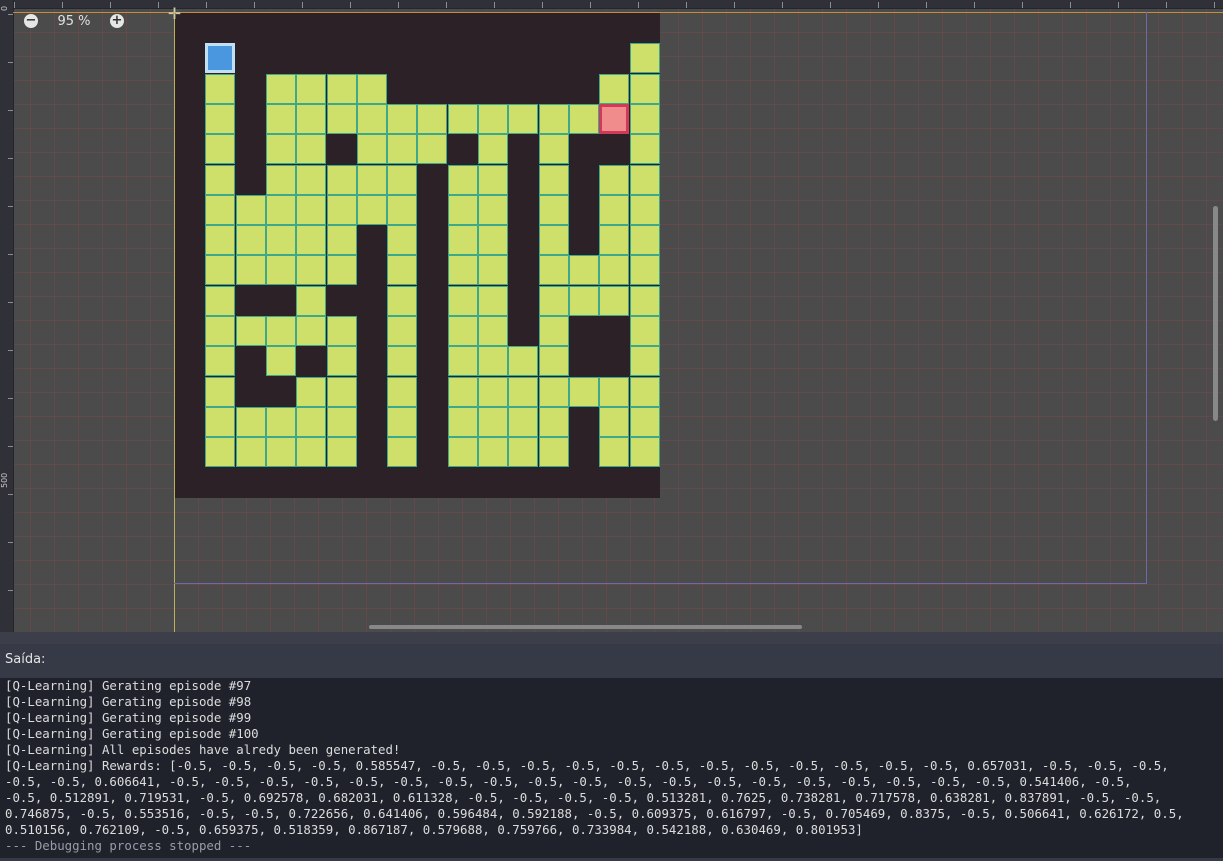  What do you see at coordinates (1215, 313) in the screenshot?
I see `vertical-scrollbar` at bounding box center [1215, 313].